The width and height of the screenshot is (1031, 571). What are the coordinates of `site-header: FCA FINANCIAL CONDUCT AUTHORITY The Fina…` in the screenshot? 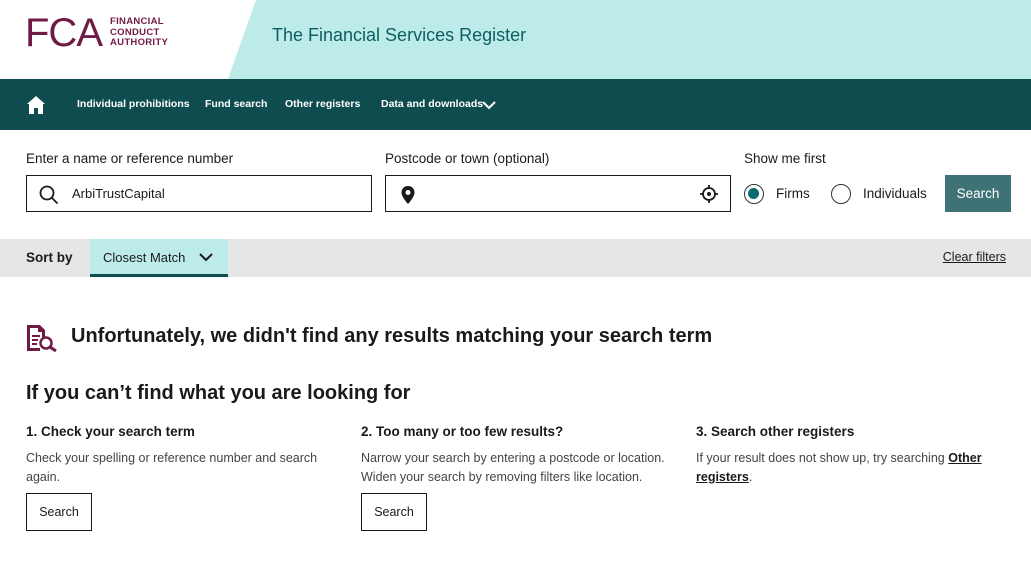 It's located at (515, 39).